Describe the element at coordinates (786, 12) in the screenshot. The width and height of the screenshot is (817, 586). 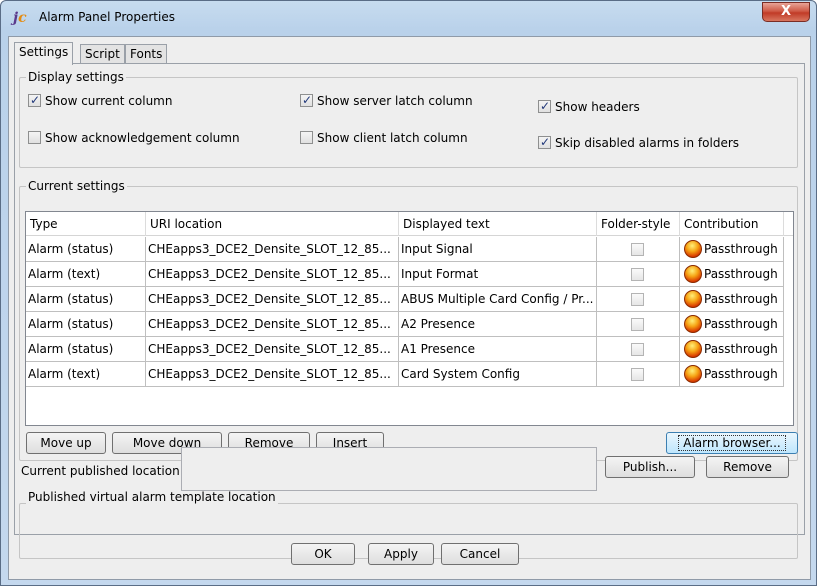
I see `close-button: X` at that location.